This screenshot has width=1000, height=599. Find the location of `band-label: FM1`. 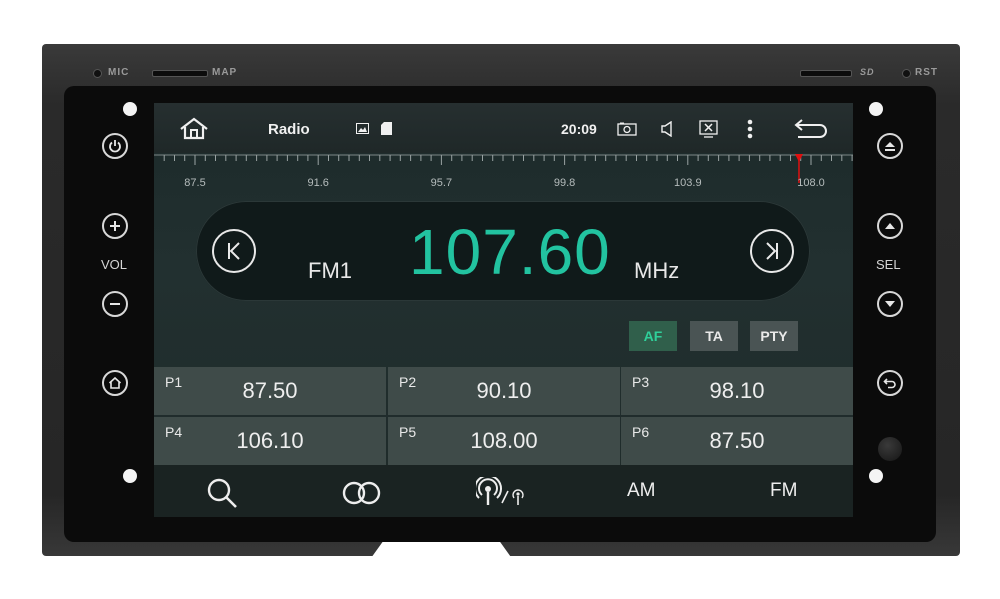

band-label: FM1 is located at coordinates (330, 270).